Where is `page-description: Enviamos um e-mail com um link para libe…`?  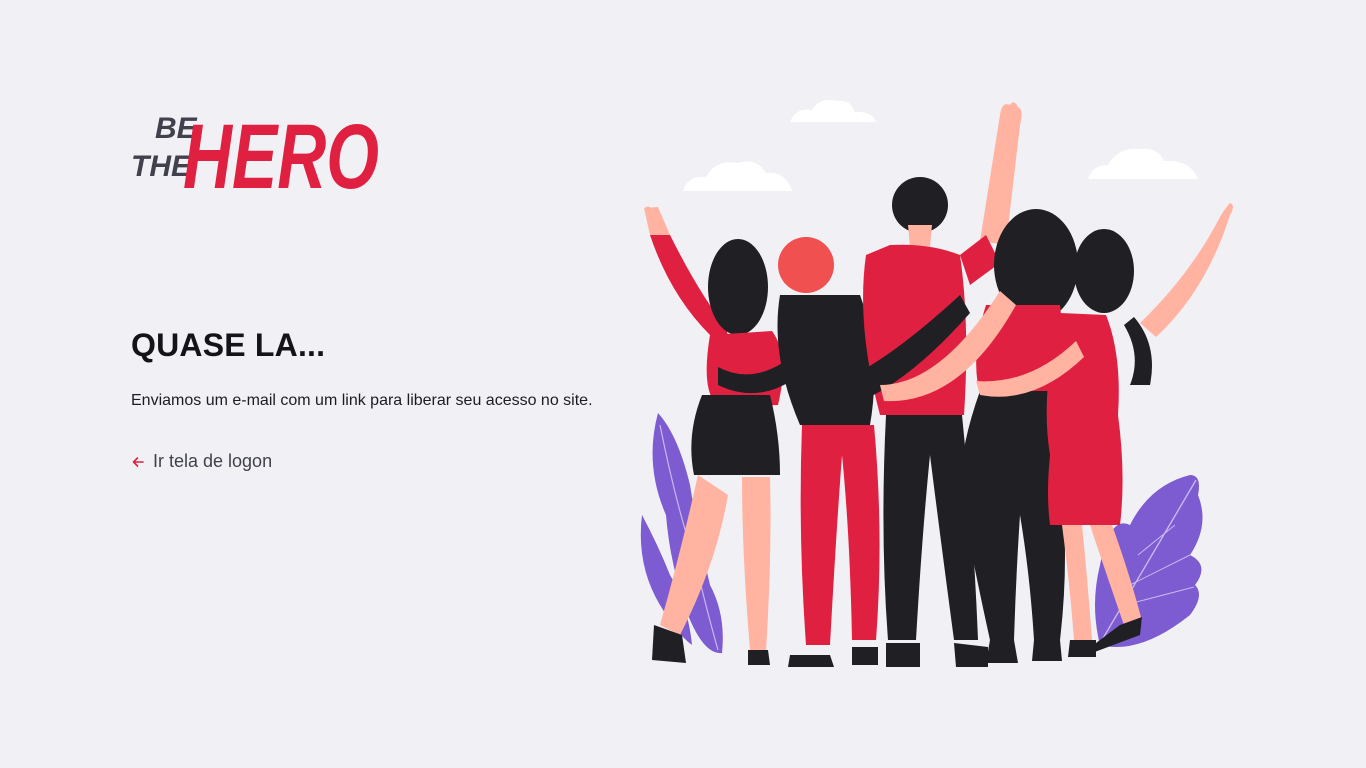 page-description: Enviamos um e-mail com um link para libe… is located at coordinates (362, 400).